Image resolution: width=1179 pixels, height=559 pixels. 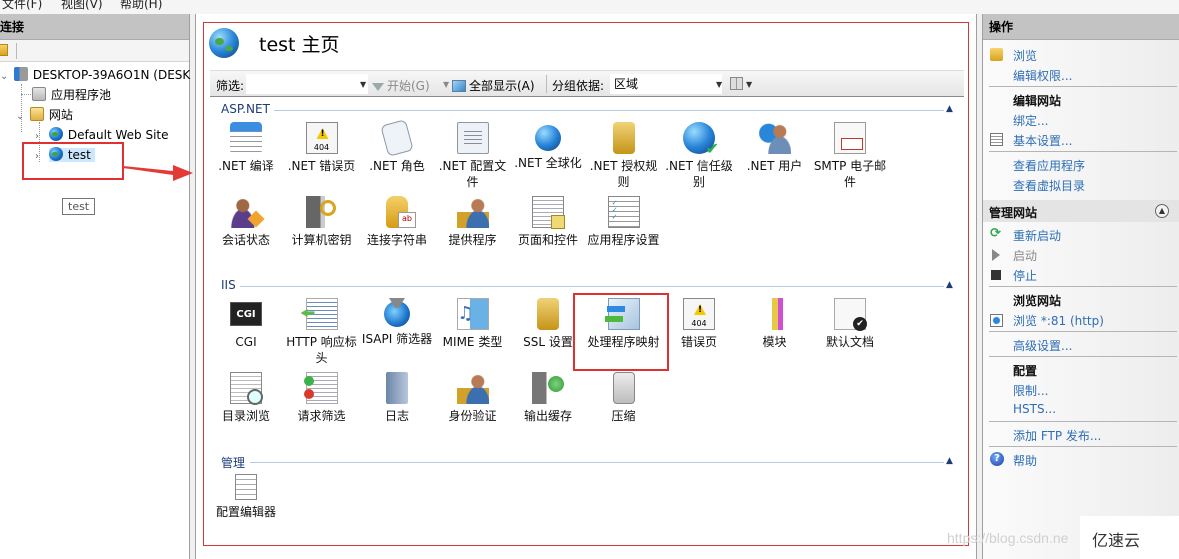 What do you see at coordinates (39, 94) in the screenshot?
I see `app-pool-icon` at bounding box center [39, 94].